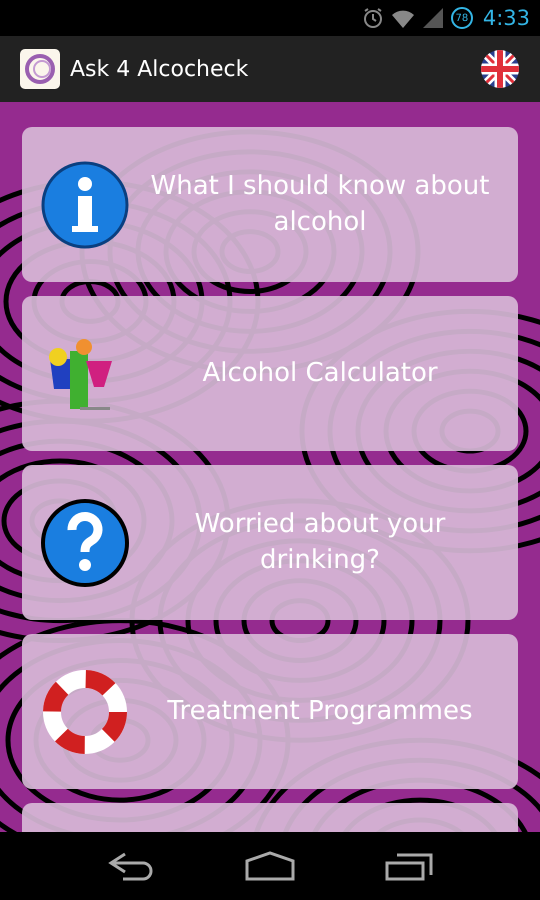  What do you see at coordinates (160, 69) in the screenshot?
I see `app-title: Ask 4 Alcocheck` at bounding box center [160, 69].